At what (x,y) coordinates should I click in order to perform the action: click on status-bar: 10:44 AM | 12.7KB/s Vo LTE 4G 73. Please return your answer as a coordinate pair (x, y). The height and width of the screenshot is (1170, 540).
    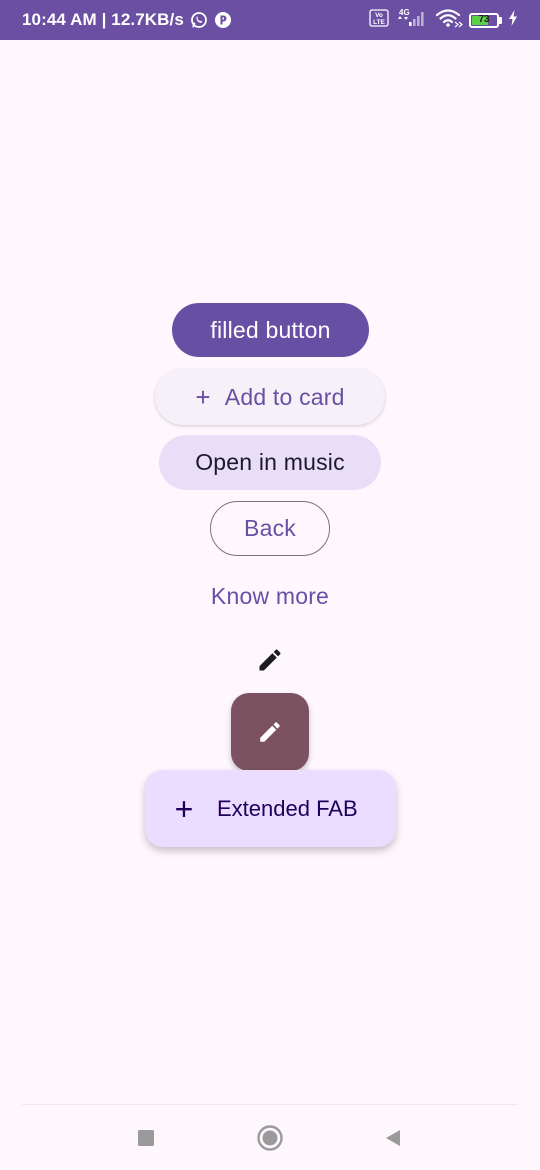
    Looking at the image, I should click on (270, 20).